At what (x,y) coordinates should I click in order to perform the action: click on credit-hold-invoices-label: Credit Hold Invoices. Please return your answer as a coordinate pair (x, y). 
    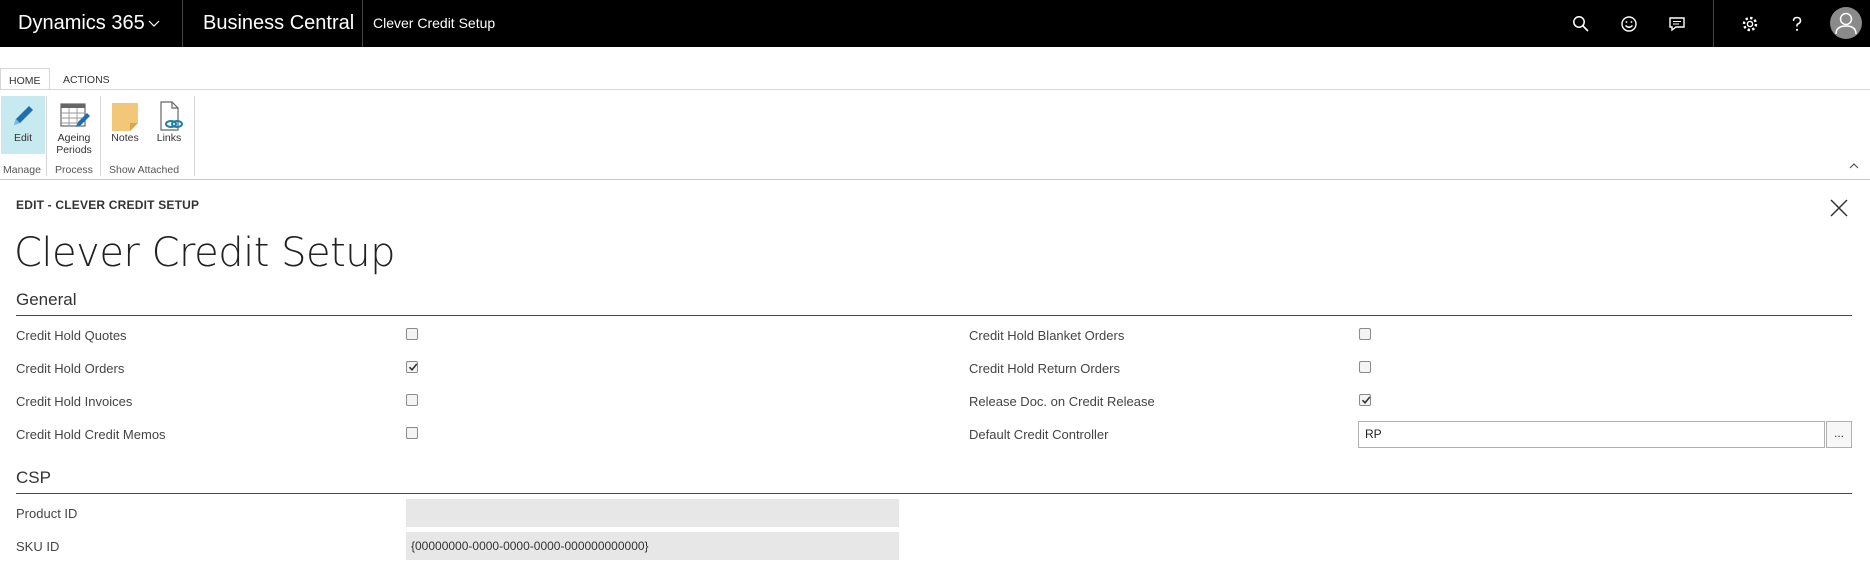
    Looking at the image, I should click on (74, 401).